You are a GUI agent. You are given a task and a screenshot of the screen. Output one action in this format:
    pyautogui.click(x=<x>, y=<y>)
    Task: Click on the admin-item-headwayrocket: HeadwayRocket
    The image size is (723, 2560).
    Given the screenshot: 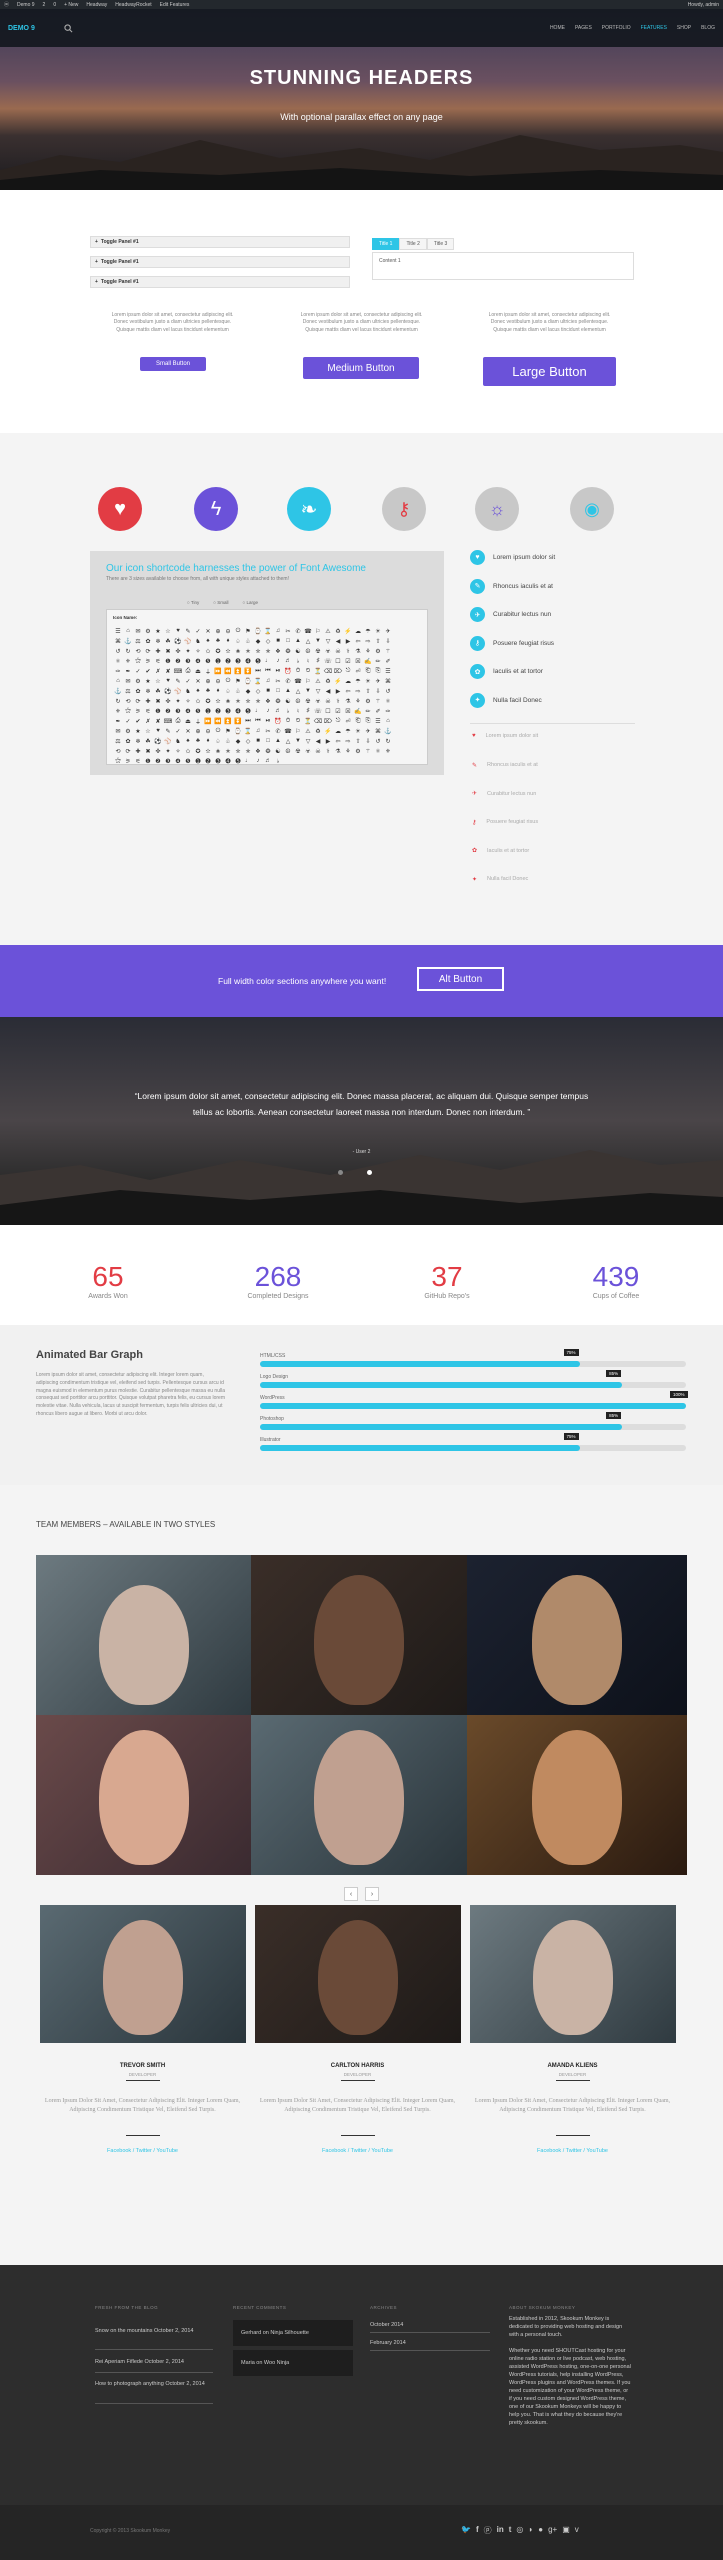 What is the action you would take?
    pyautogui.click(x=133, y=5)
    